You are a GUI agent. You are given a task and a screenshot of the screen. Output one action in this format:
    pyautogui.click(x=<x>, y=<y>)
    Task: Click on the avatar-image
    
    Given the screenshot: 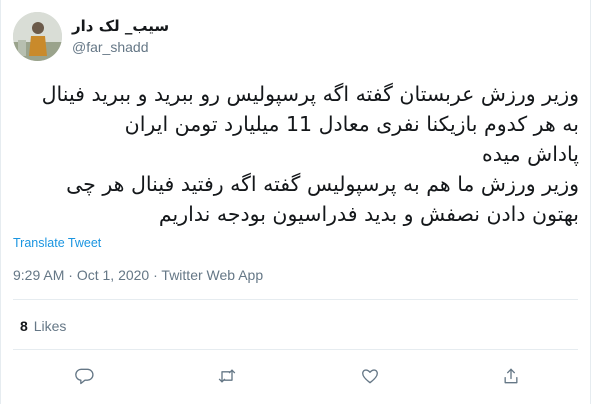 What is the action you would take?
    pyautogui.click(x=37, y=36)
    